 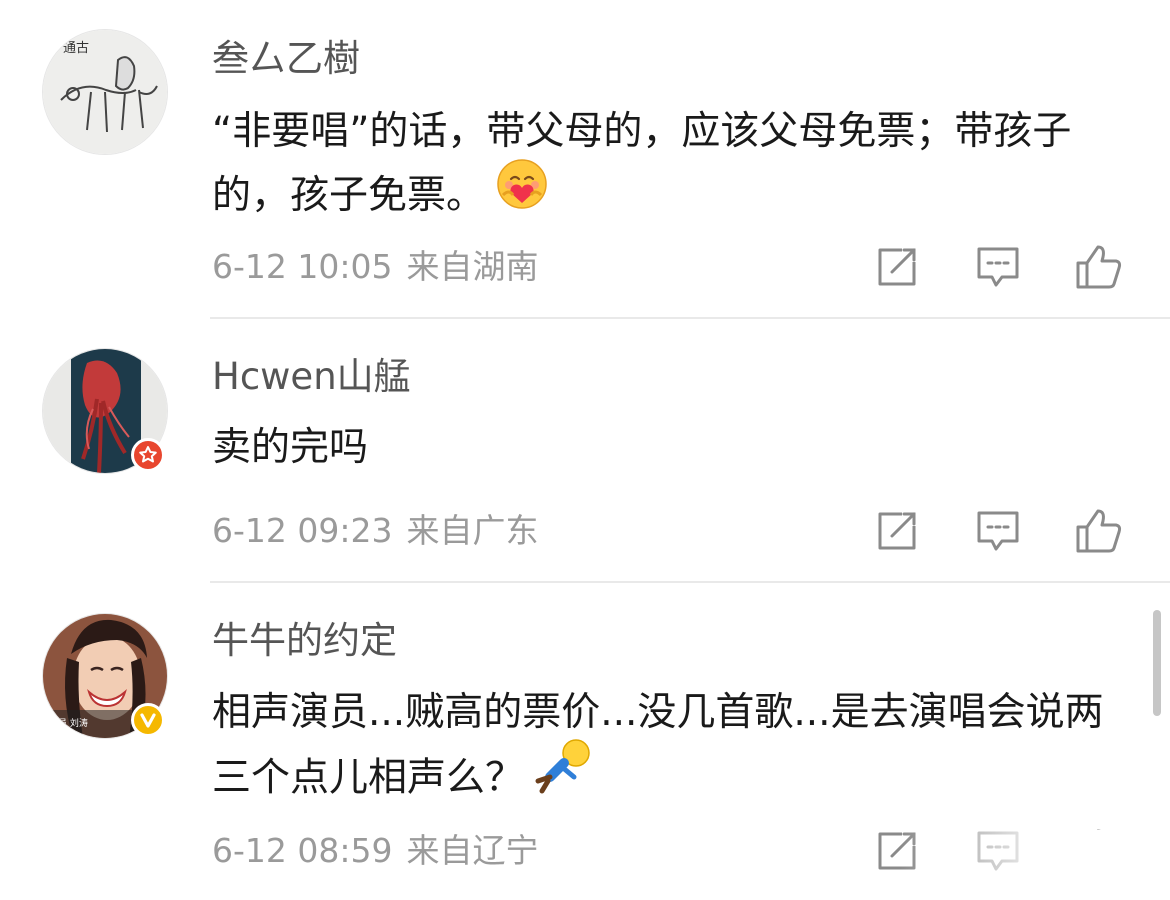 I want to click on comment-meta: 6-12 08:59 来自辽宁, so click(x=375, y=851).